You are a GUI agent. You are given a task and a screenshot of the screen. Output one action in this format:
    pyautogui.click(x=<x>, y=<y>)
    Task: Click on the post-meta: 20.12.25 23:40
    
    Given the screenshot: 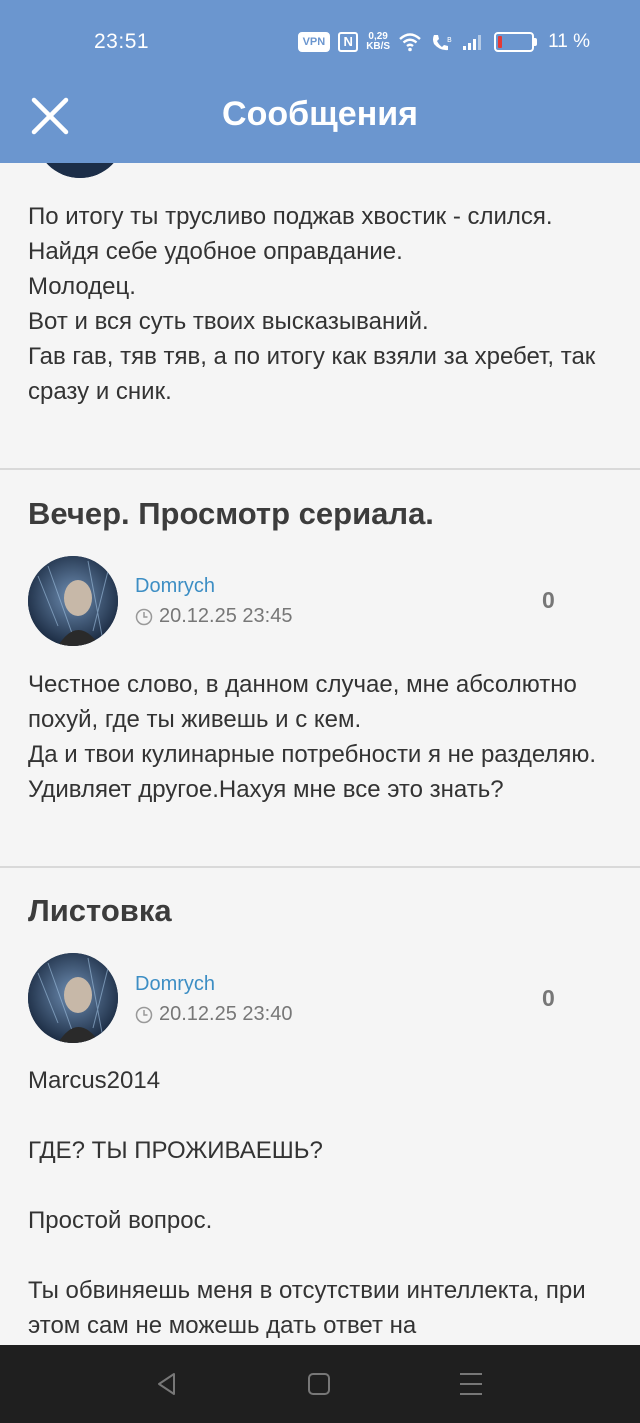 What is the action you would take?
    pyautogui.click(x=213, y=1014)
    